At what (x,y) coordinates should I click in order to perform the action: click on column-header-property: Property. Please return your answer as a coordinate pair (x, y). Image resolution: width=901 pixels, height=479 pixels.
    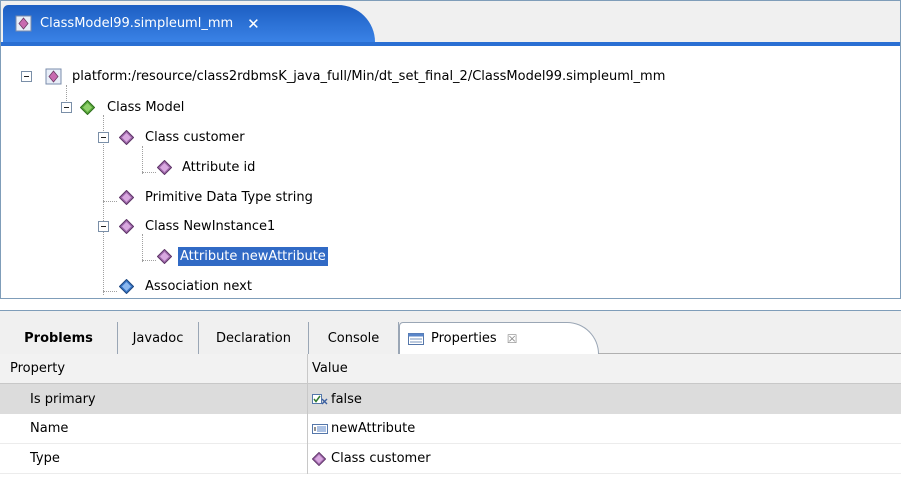
    Looking at the image, I should click on (37, 368).